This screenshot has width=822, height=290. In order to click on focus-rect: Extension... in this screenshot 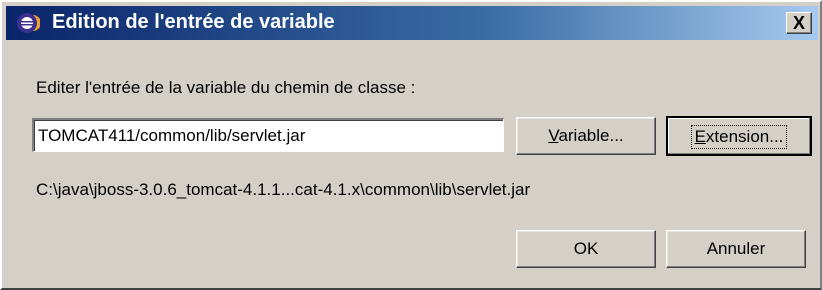, I will do `click(739, 137)`.